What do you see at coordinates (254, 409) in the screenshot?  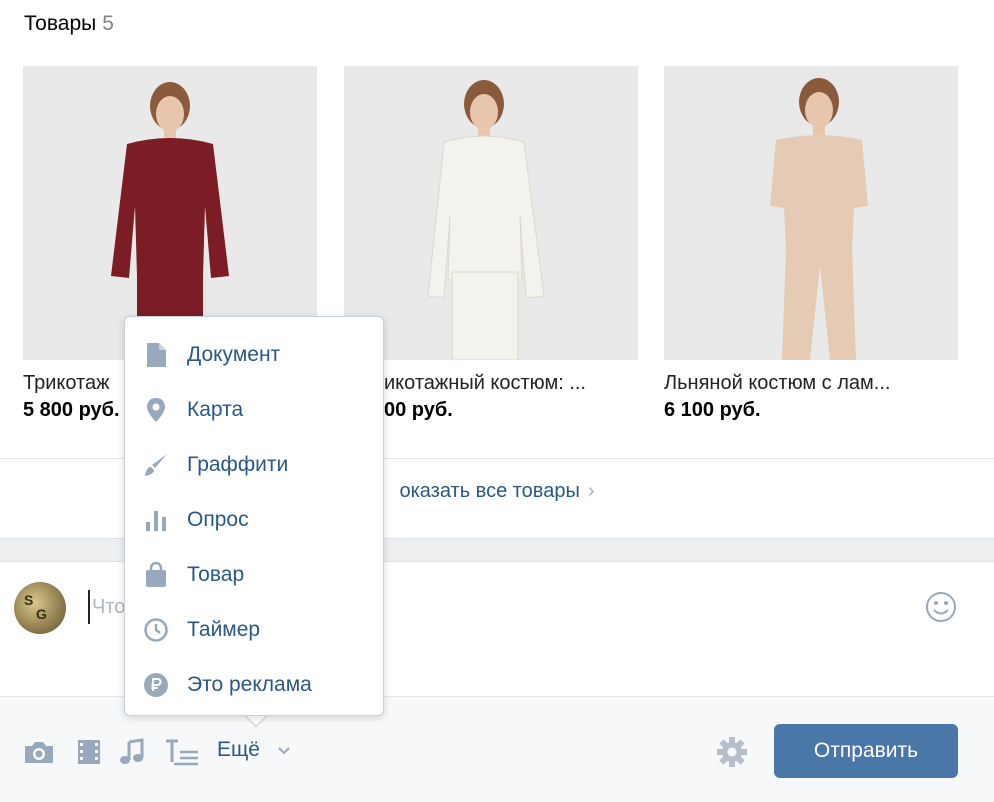 I see `menu-item-map: Карта` at bounding box center [254, 409].